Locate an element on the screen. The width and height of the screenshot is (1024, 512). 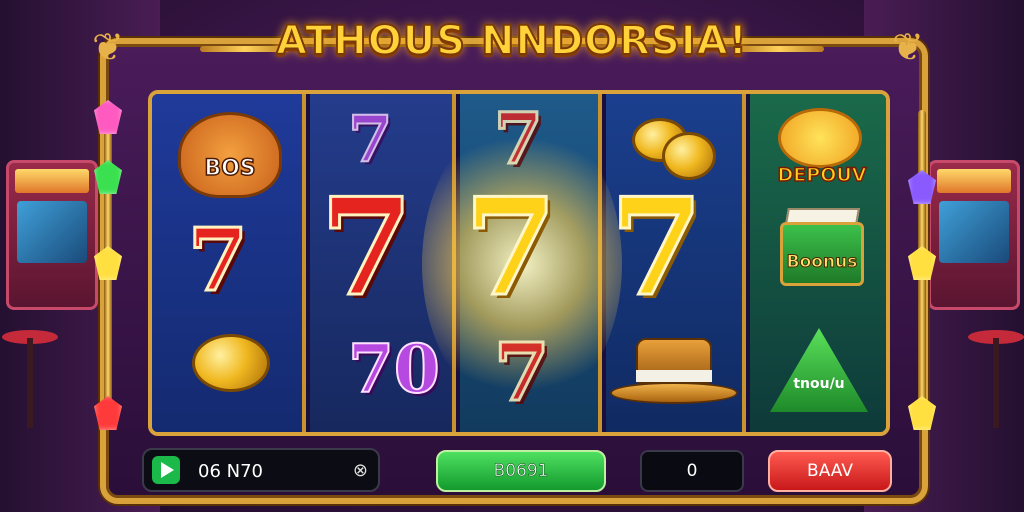
bos-label: BOS is located at coordinates (230, 168).